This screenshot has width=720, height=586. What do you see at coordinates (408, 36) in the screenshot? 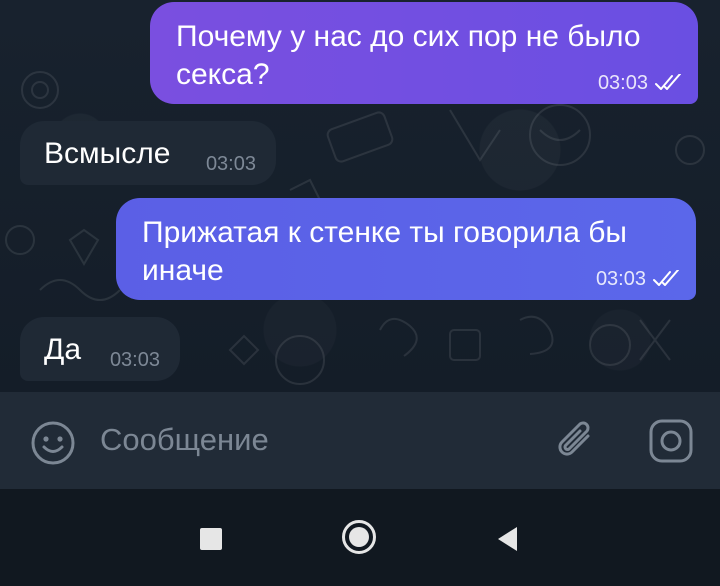
I see `message-text-line: Почему у нас до сих пор не было` at bounding box center [408, 36].